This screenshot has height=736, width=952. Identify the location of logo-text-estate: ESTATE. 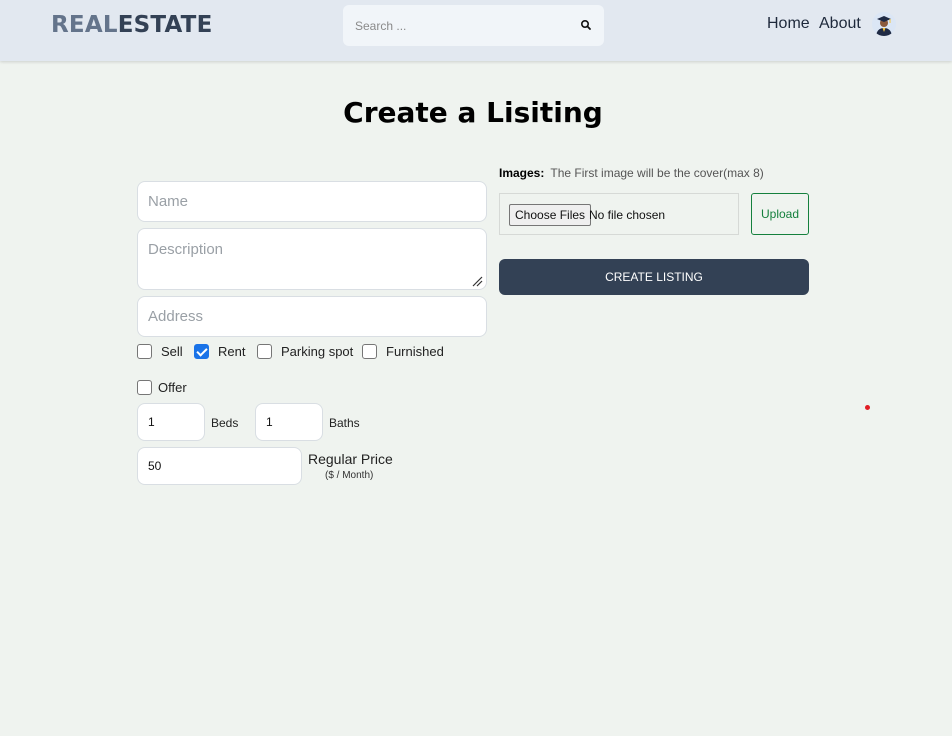
(165, 25).